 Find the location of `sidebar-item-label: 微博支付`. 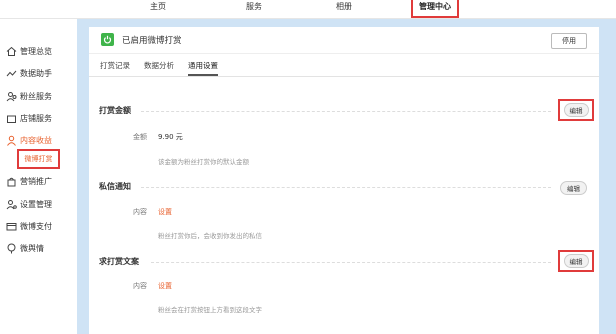

sidebar-item-label: 微博支付 is located at coordinates (36, 226).